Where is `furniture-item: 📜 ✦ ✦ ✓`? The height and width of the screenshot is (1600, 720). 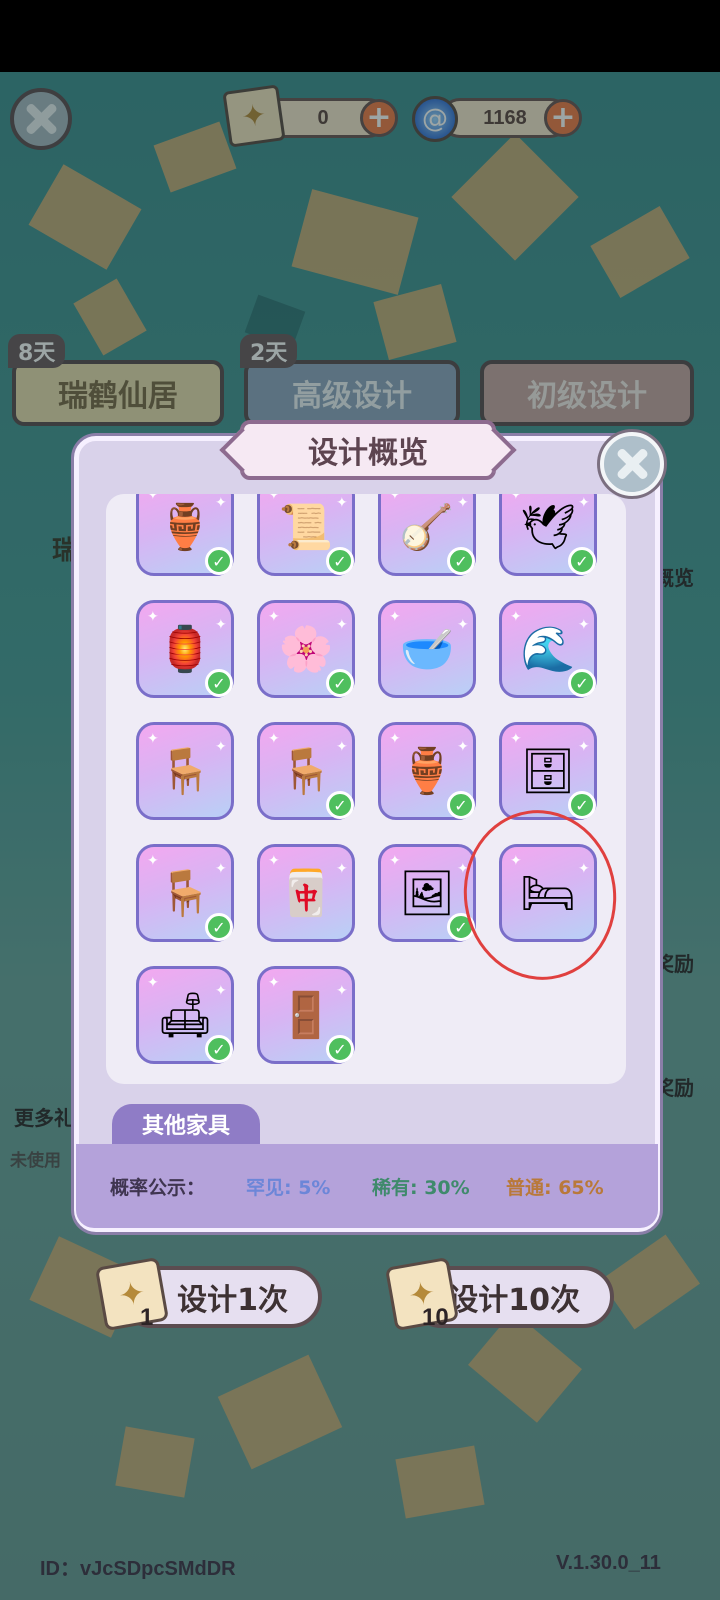
furniture-item: 📜 ✦ ✦ ✓ is located at coordinates (306, 535).